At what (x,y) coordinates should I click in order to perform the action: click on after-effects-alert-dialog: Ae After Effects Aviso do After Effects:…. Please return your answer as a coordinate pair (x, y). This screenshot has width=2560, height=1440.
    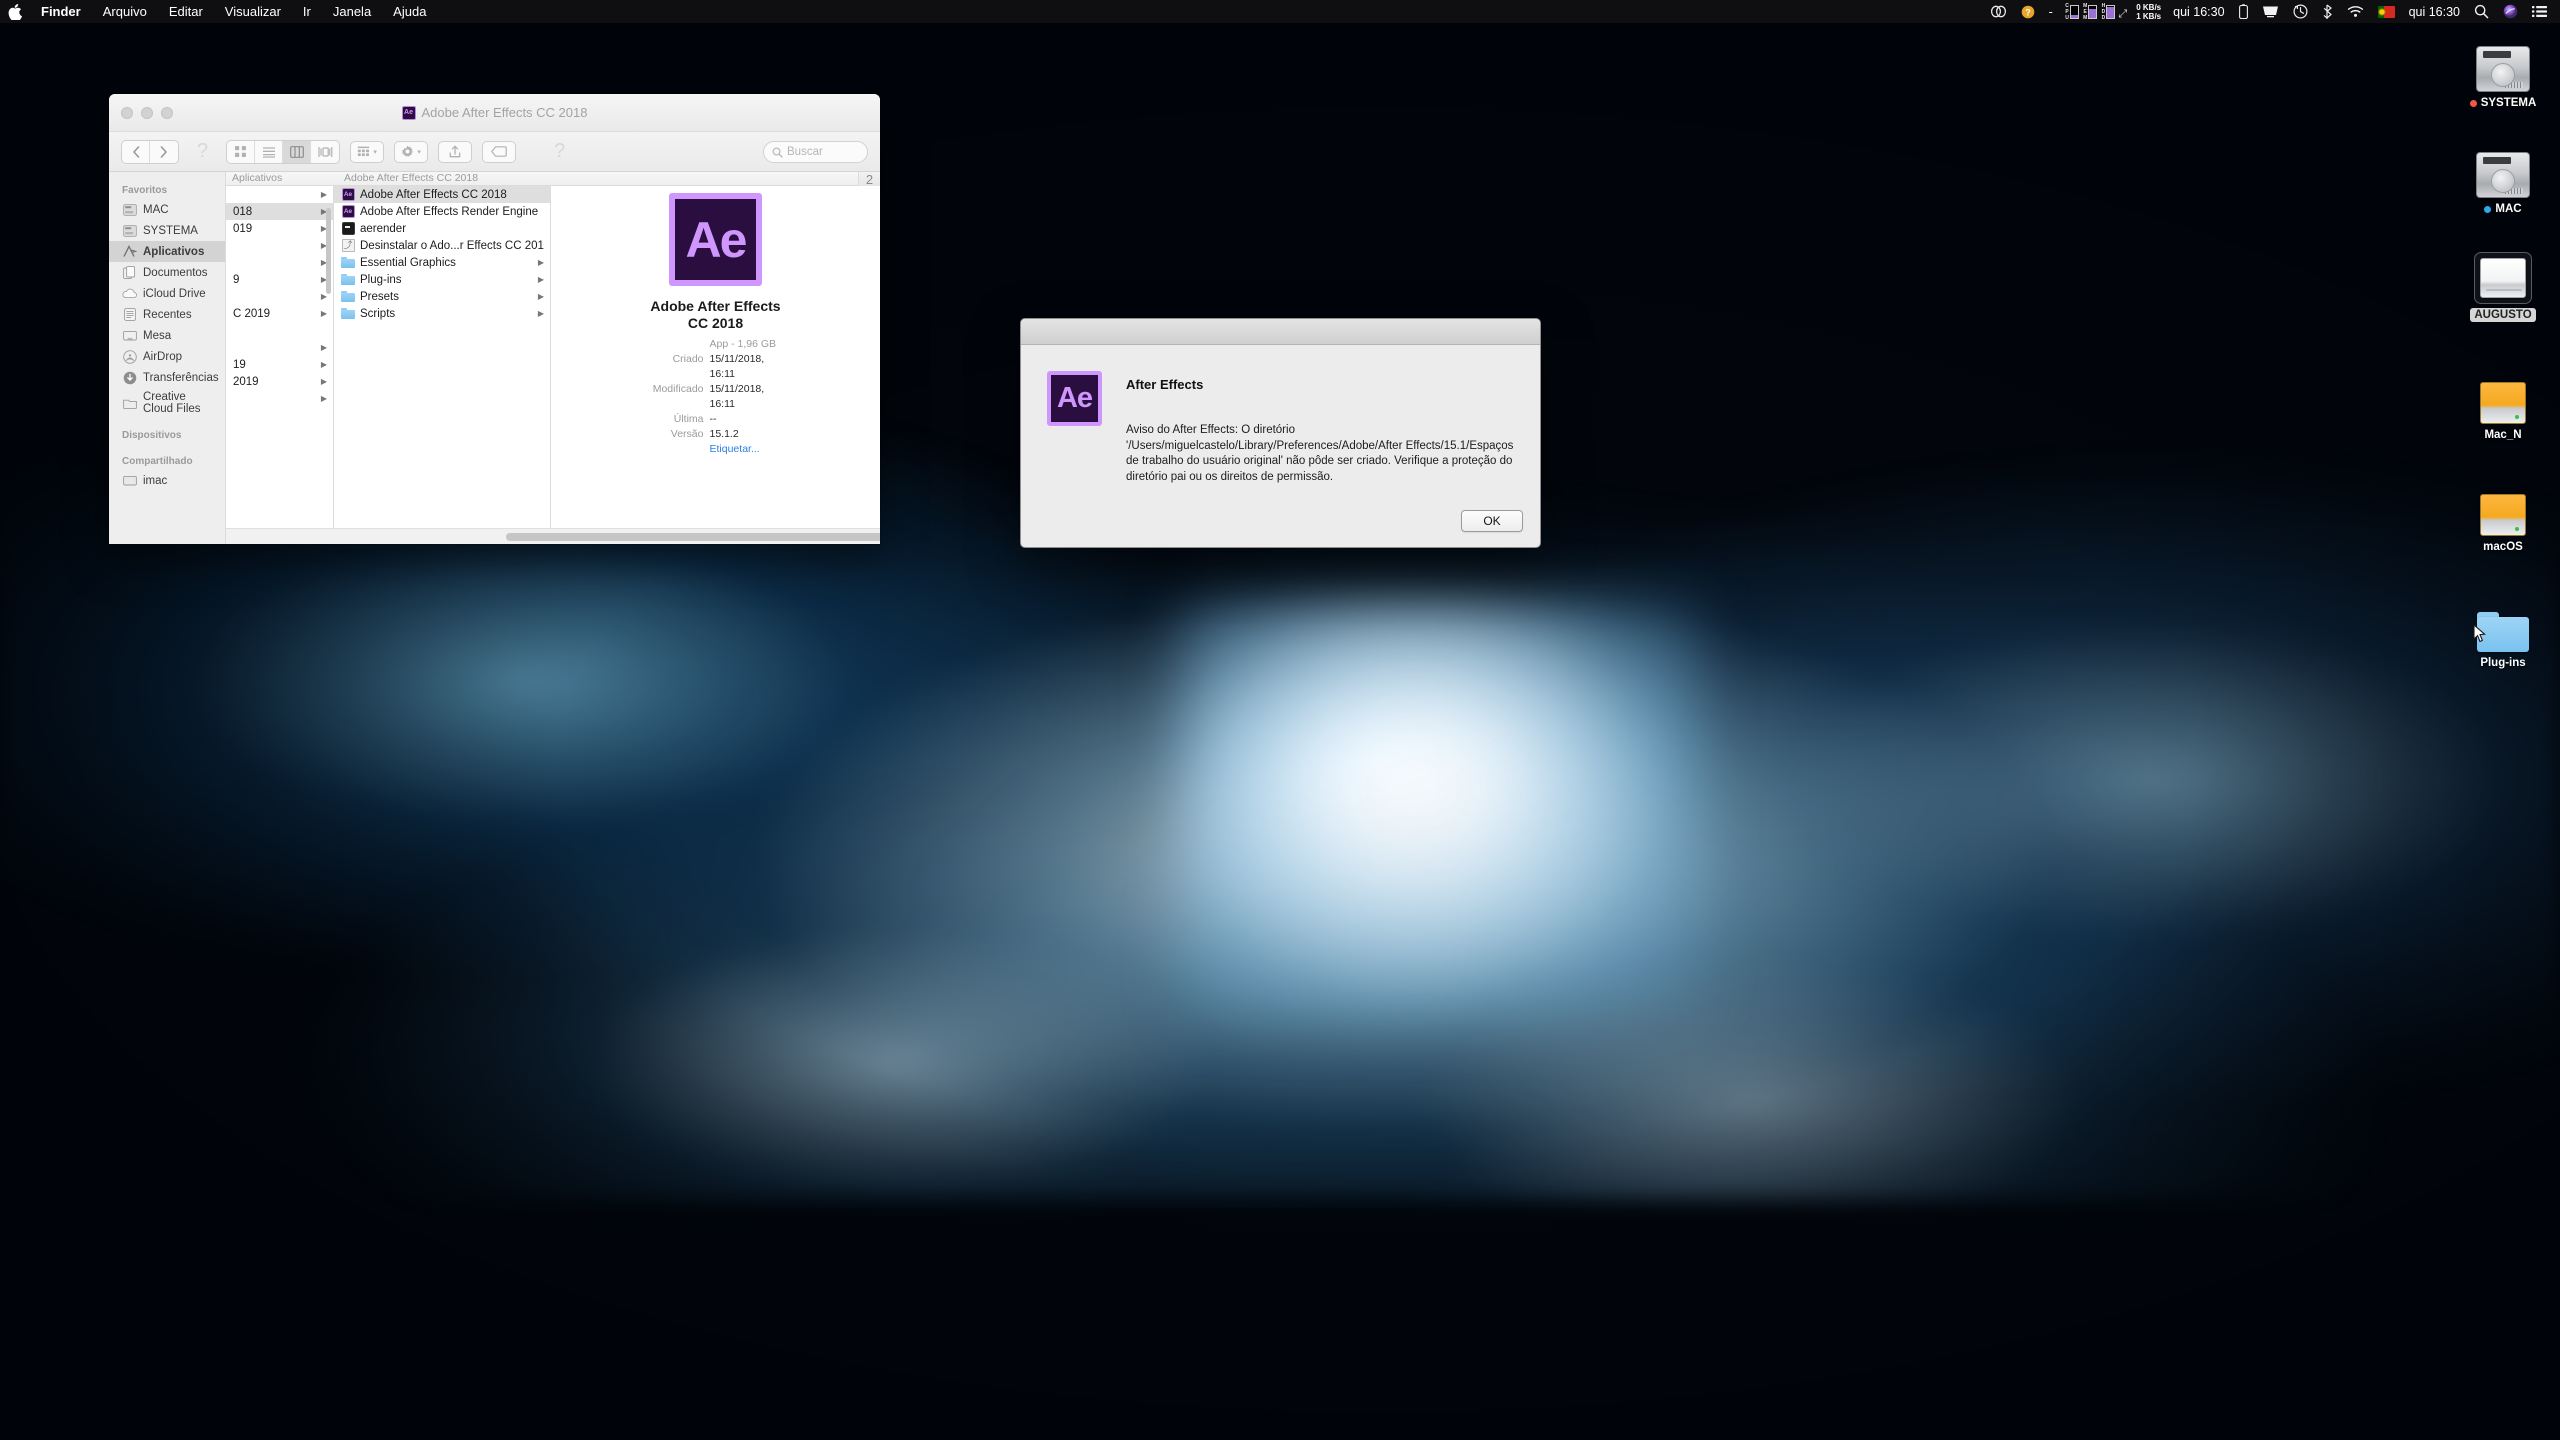
    Looking at the image, I should click on (1280, 433).